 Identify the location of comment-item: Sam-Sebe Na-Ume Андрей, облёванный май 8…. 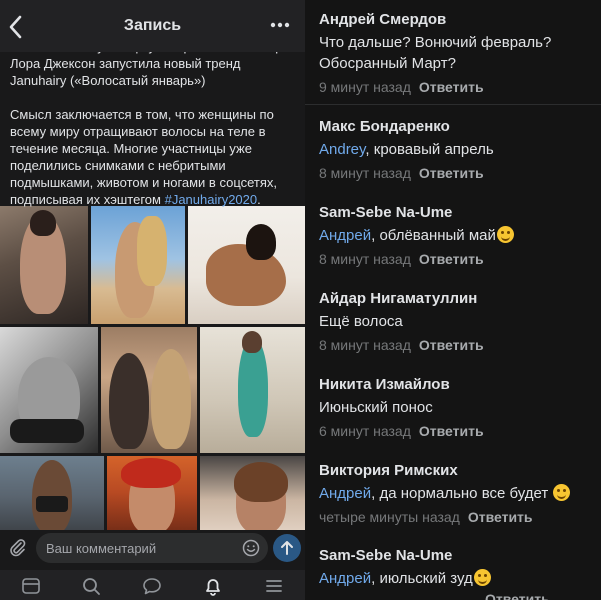
(460, 235).